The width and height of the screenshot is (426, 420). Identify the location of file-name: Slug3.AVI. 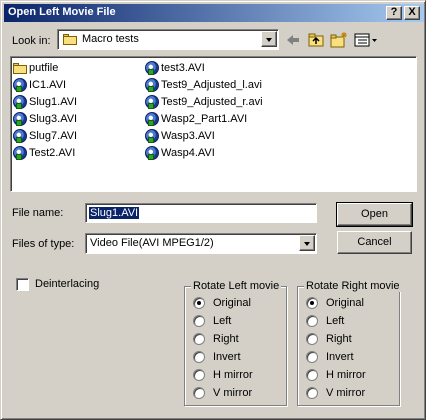
(53, 119).